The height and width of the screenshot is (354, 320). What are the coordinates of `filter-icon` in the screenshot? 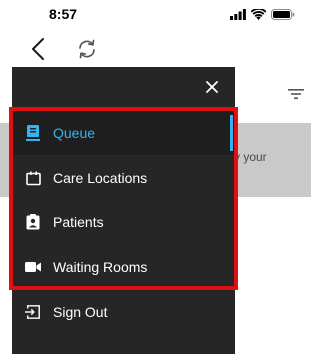 It's located at (296, 94).